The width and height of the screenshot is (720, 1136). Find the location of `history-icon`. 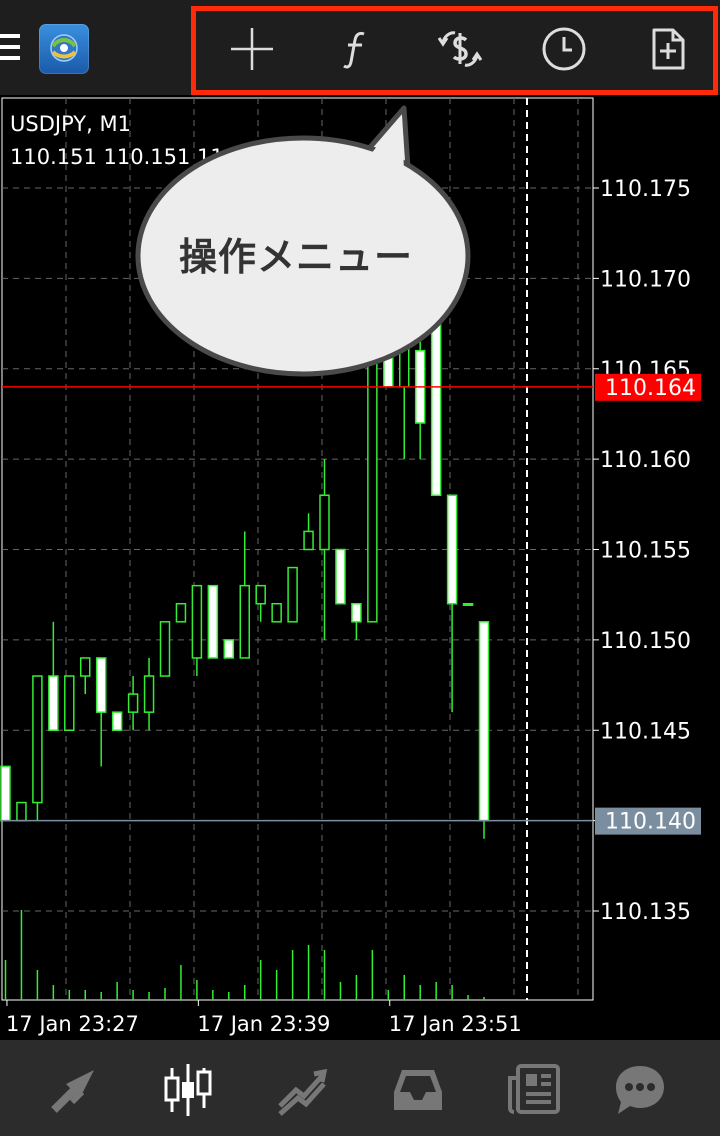

history-icon is located at coordinates (418, 1090).